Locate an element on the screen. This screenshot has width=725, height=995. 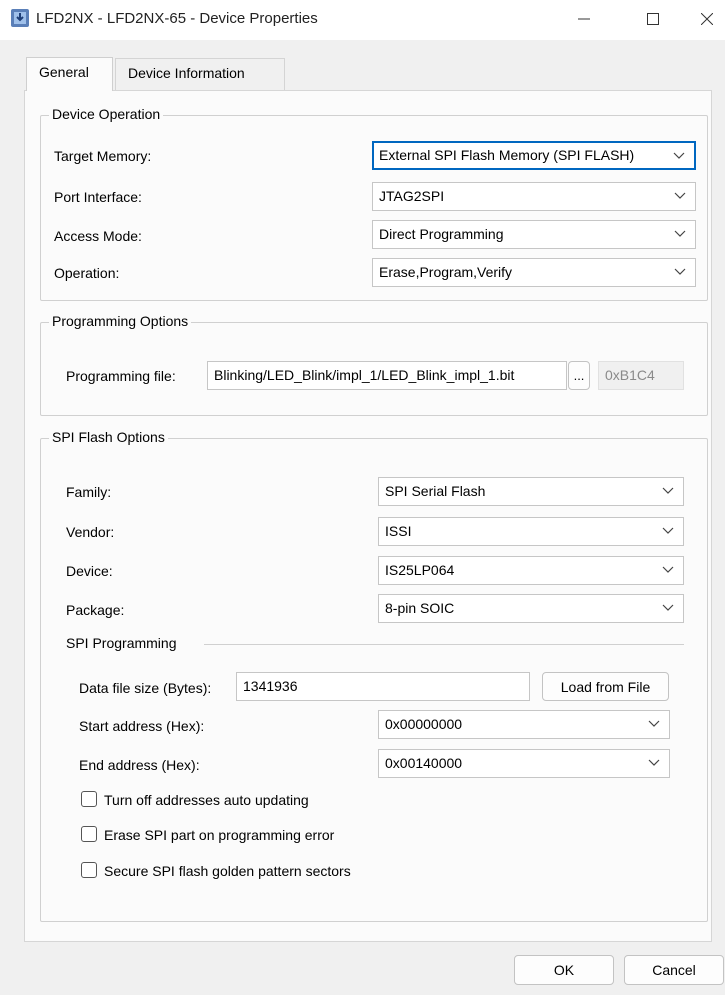
operation-select: Erase,Program,Verify is located at coordinates (534, 272).